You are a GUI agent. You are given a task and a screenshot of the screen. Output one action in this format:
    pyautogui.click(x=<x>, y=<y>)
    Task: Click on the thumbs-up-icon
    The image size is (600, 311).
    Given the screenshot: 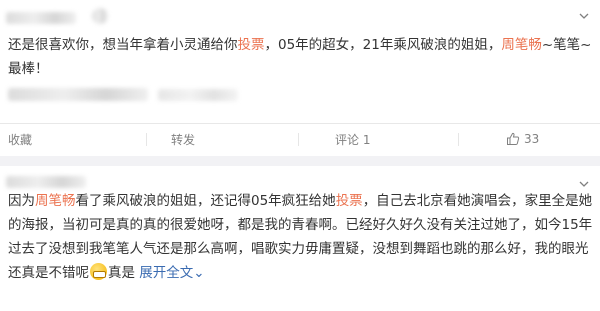 What is the action you would take?
    pyautogui.click(x=513, y=139)
    